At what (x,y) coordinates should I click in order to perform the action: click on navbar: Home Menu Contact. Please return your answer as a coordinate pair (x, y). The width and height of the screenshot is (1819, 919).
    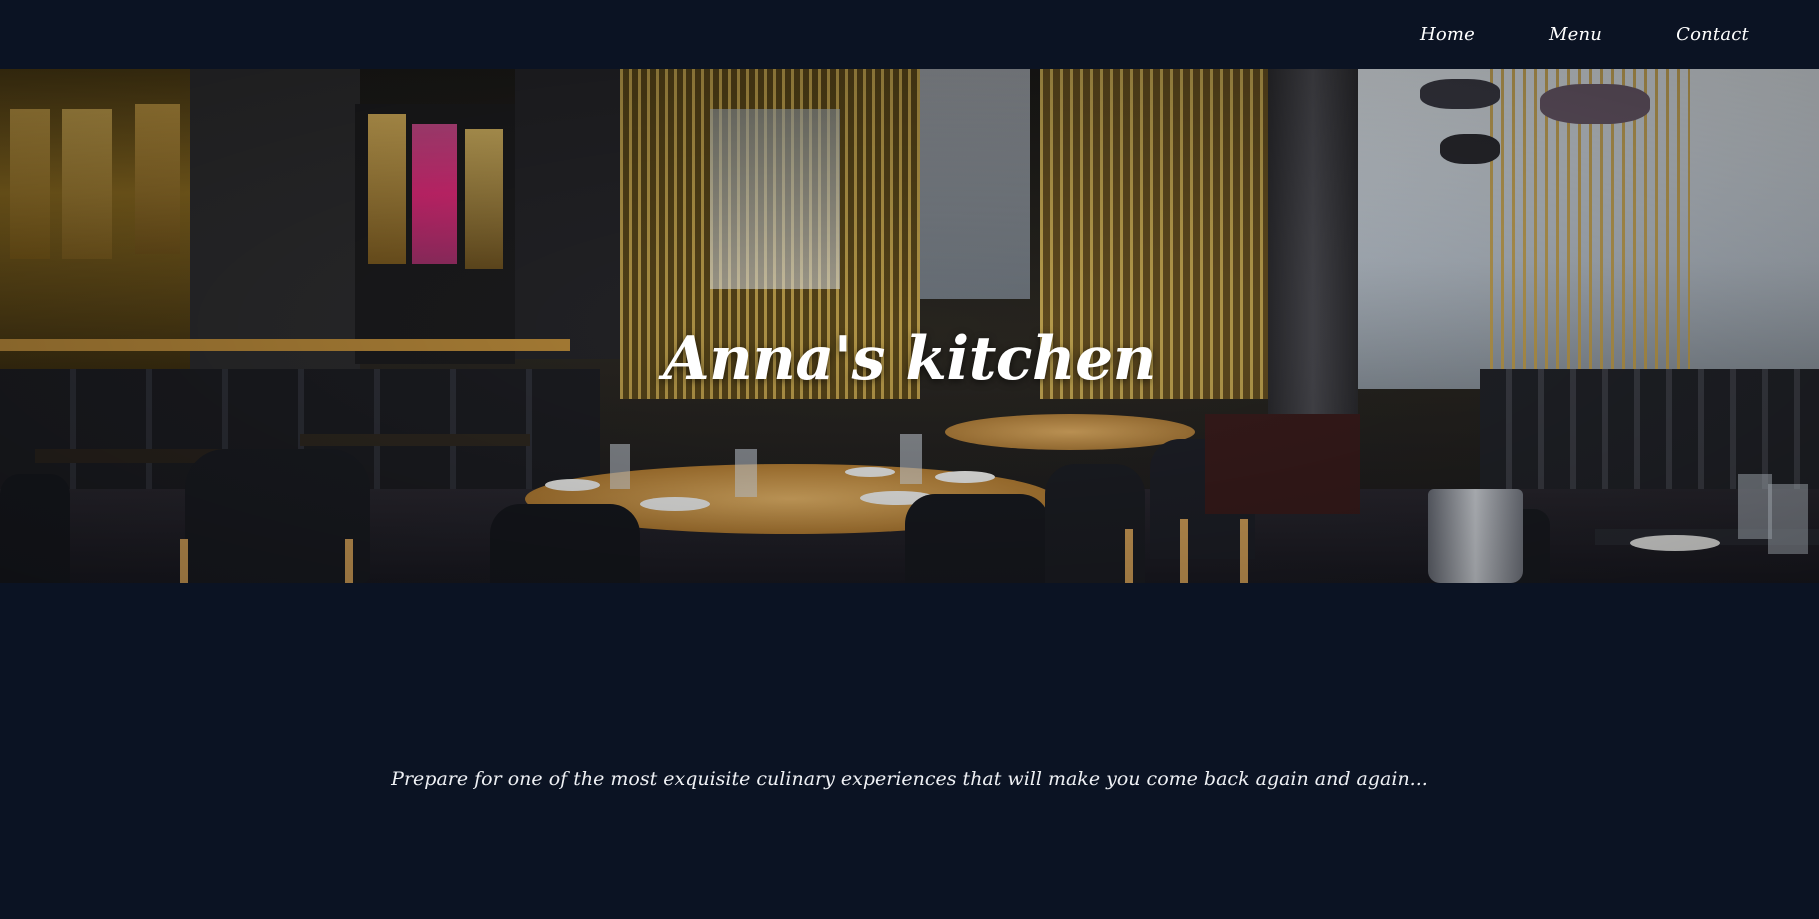
    Looking at the image, I should click on (909, 34).